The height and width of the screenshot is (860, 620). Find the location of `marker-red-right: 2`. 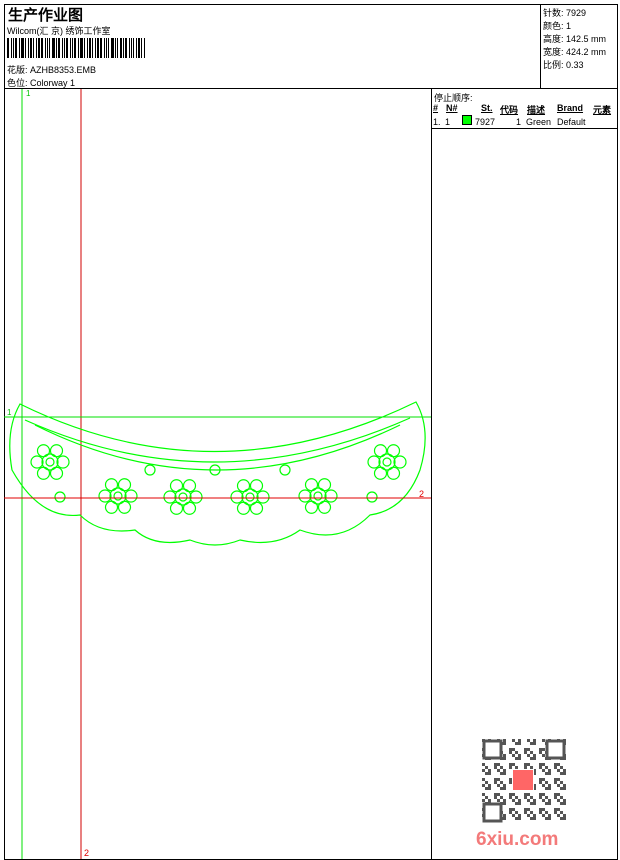

marker-red-right: 2 is located at coordinates (421, 494).